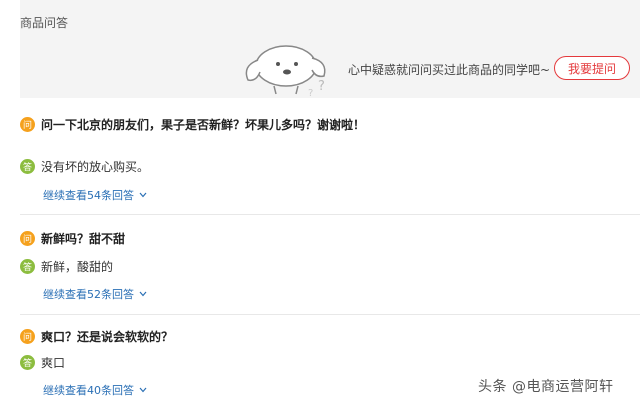 Image resolution: width=640 pixels, height=406 pixels. What do you see at coordinates (449, 70) in the screenshot?
I see `ask-prompt-text: 心中疑惑就问问买过此商品的同学吧~` at bounding box center [449, 70].